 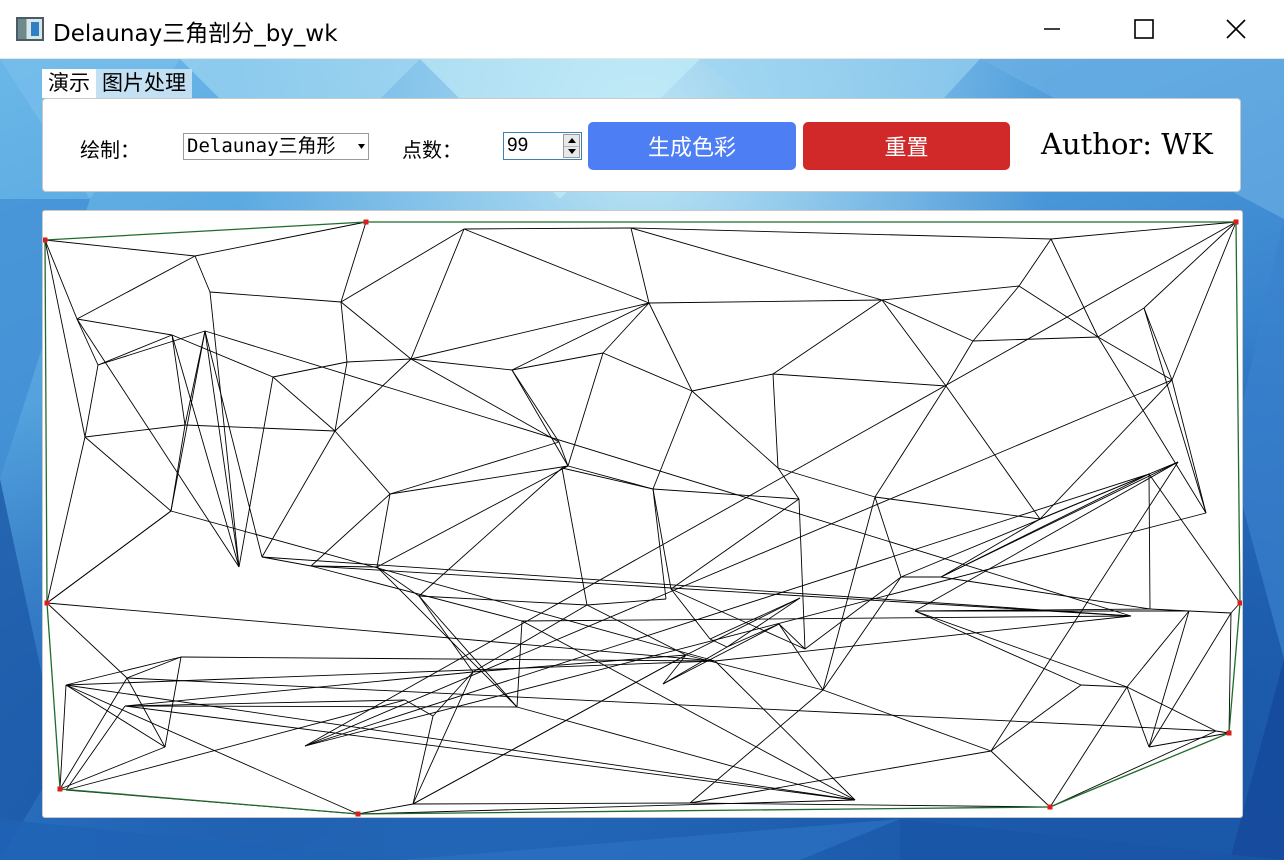 What do you see at coordinates (906, 146) in the screenshot?
I see `reset-button: 重置` at bounding box center [906, 146].